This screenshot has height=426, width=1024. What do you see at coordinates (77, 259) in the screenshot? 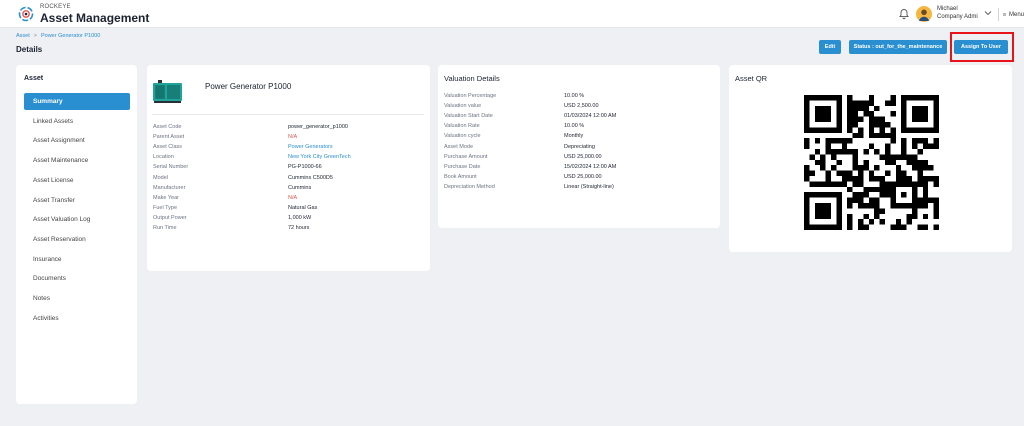
I see `sidebar-item-insurance: Insurance` at bounding box center [77, 259].